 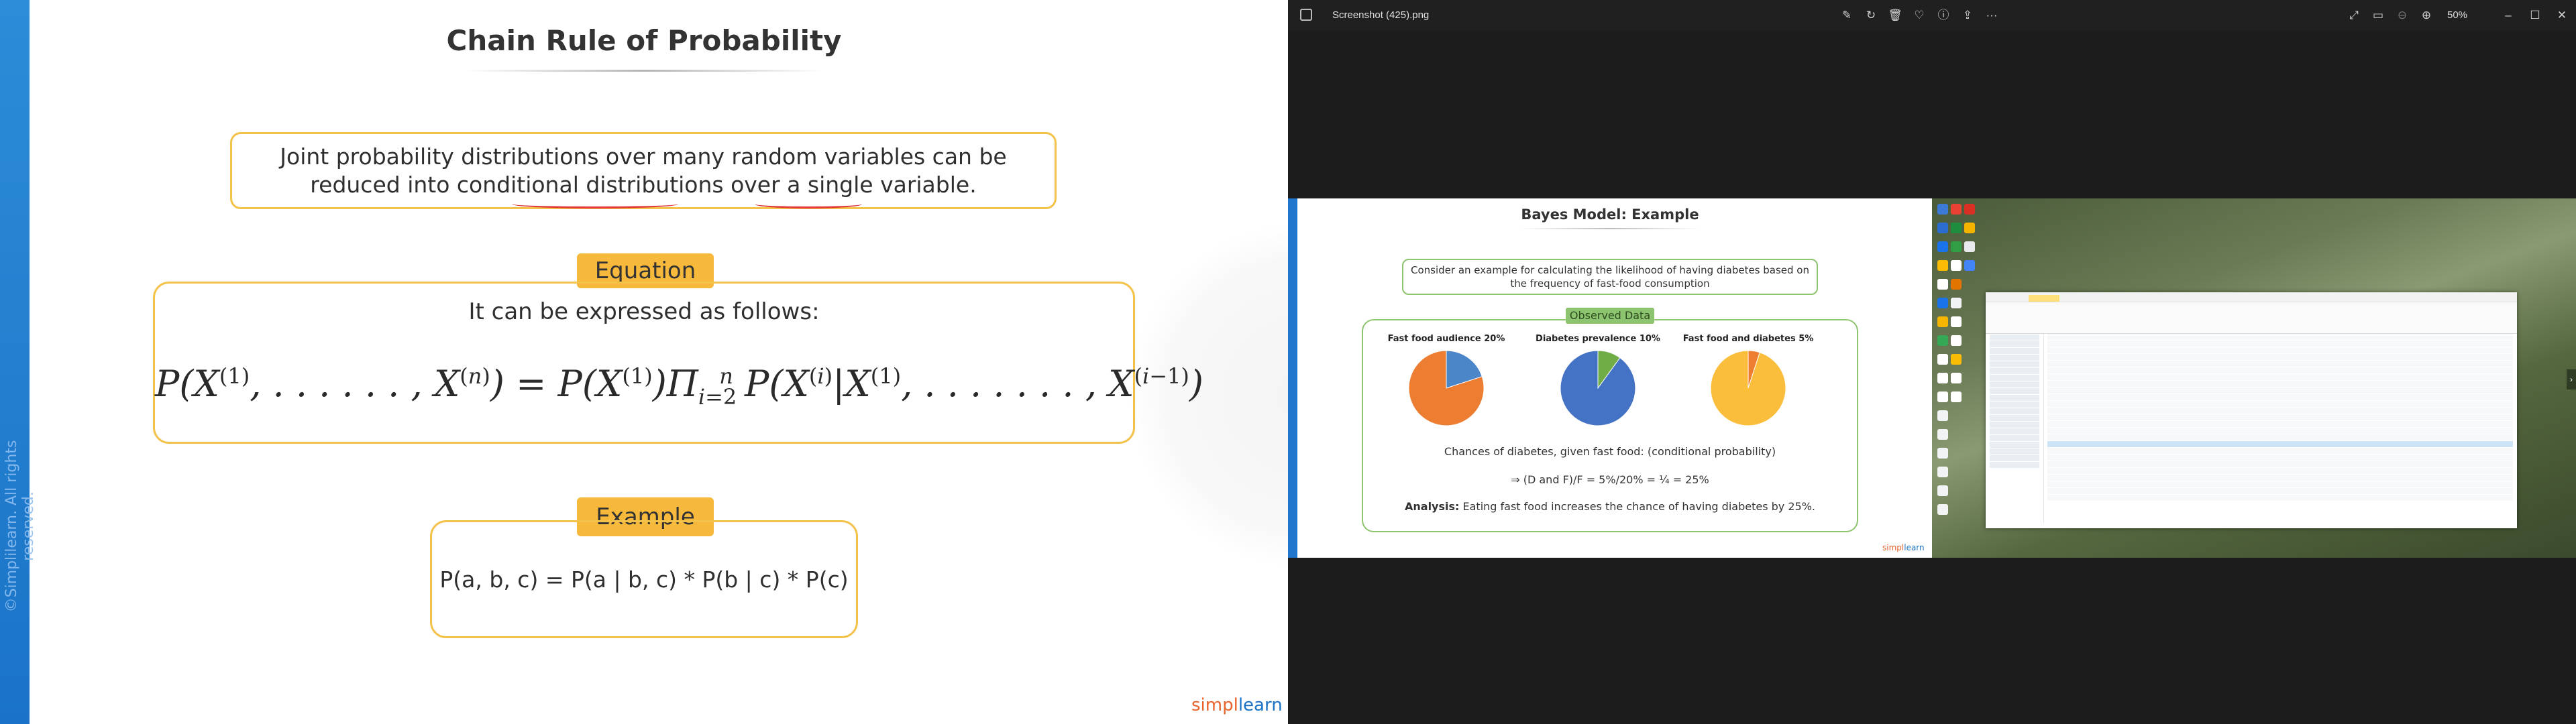 I want to click on desktop-icons, so click(x=1961, y=378).